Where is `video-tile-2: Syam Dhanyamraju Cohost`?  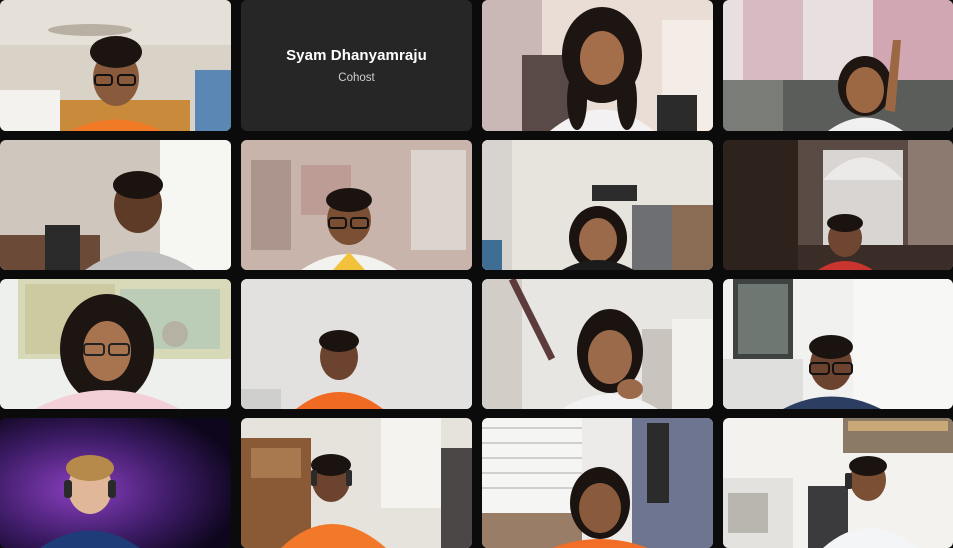
video-tile-2: Syam Dhanyamraju Cohost is located at coordinates (356, 65).